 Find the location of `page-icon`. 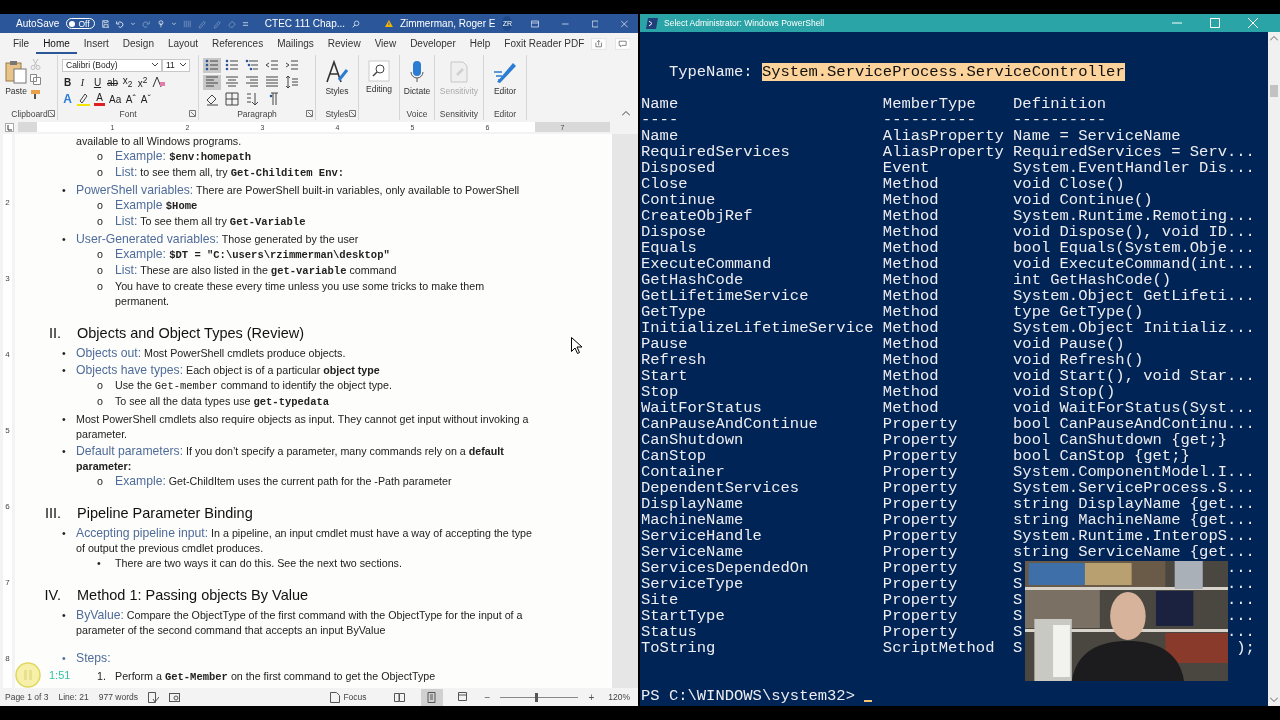

page-icon is located at coordinates (432, 697).